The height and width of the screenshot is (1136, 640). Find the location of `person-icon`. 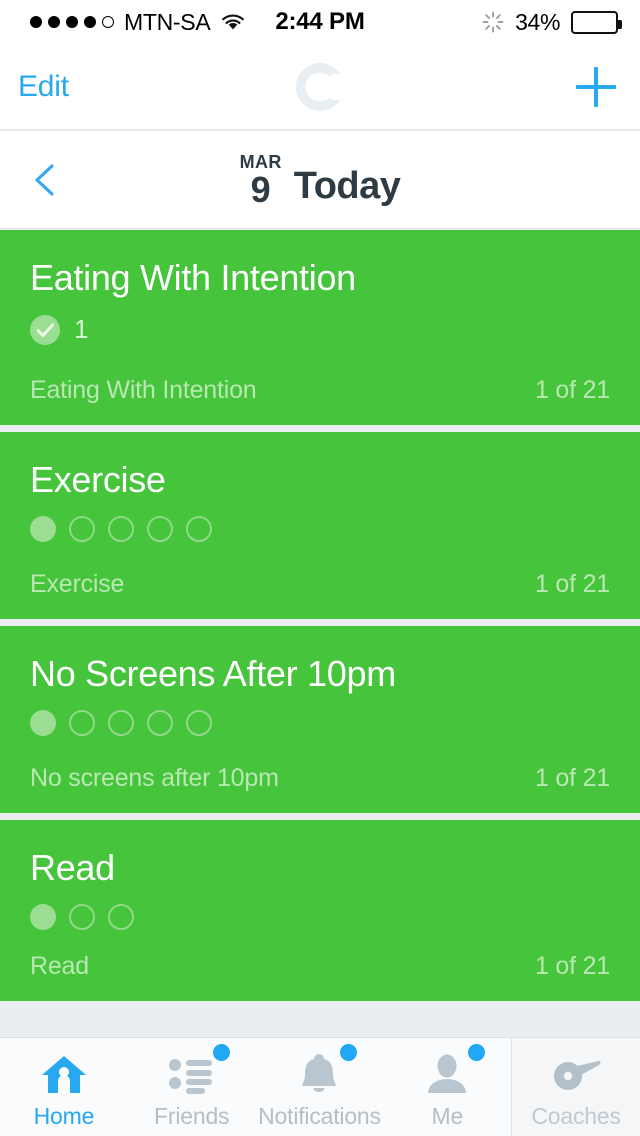

person-icon is located at coordinates (447, 1074).